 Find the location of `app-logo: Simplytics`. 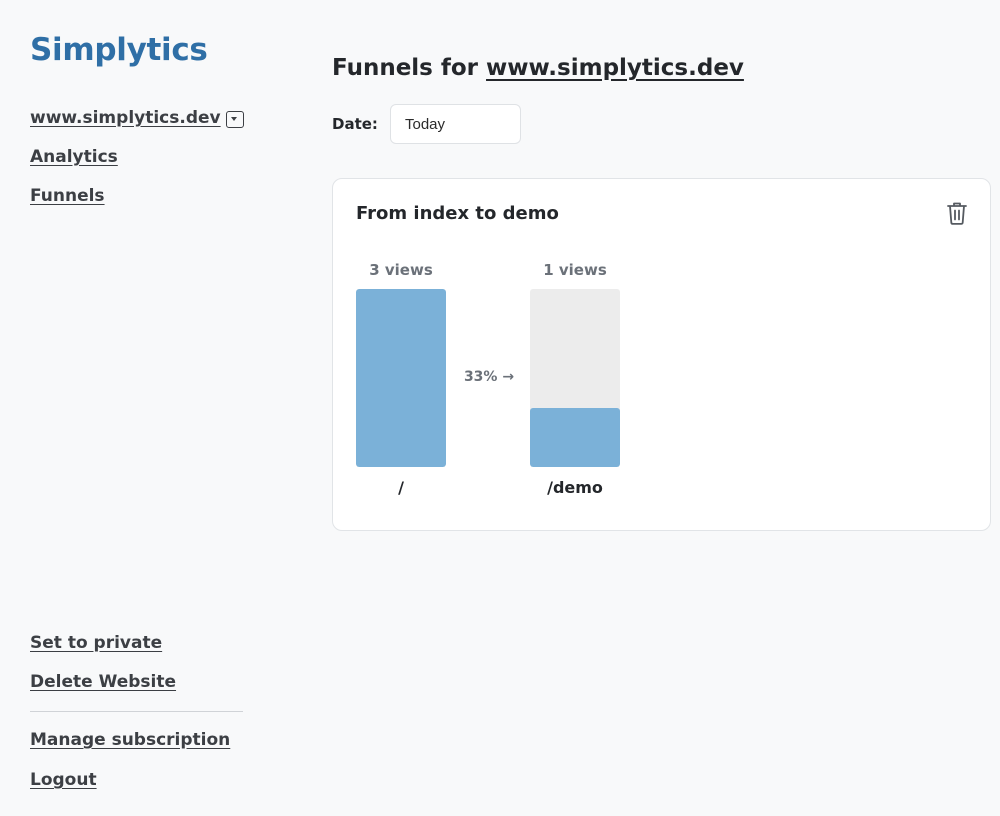

app-logo: Simplytics is located at coordinates (119, 50).